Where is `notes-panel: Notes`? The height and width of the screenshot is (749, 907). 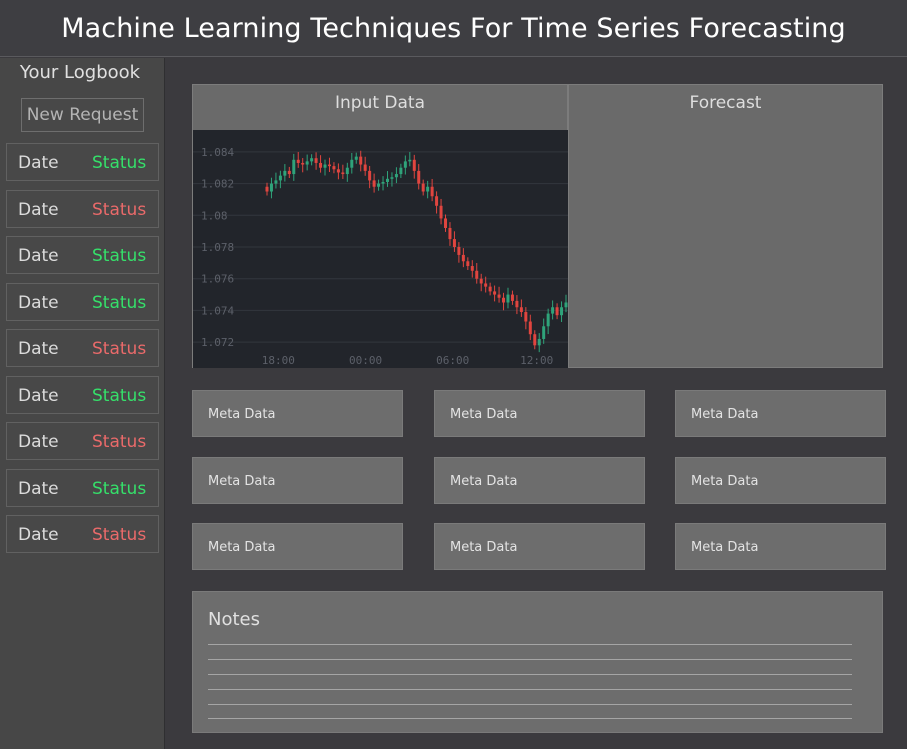
notes-panel: Notes is located at coordinates (537, 662).